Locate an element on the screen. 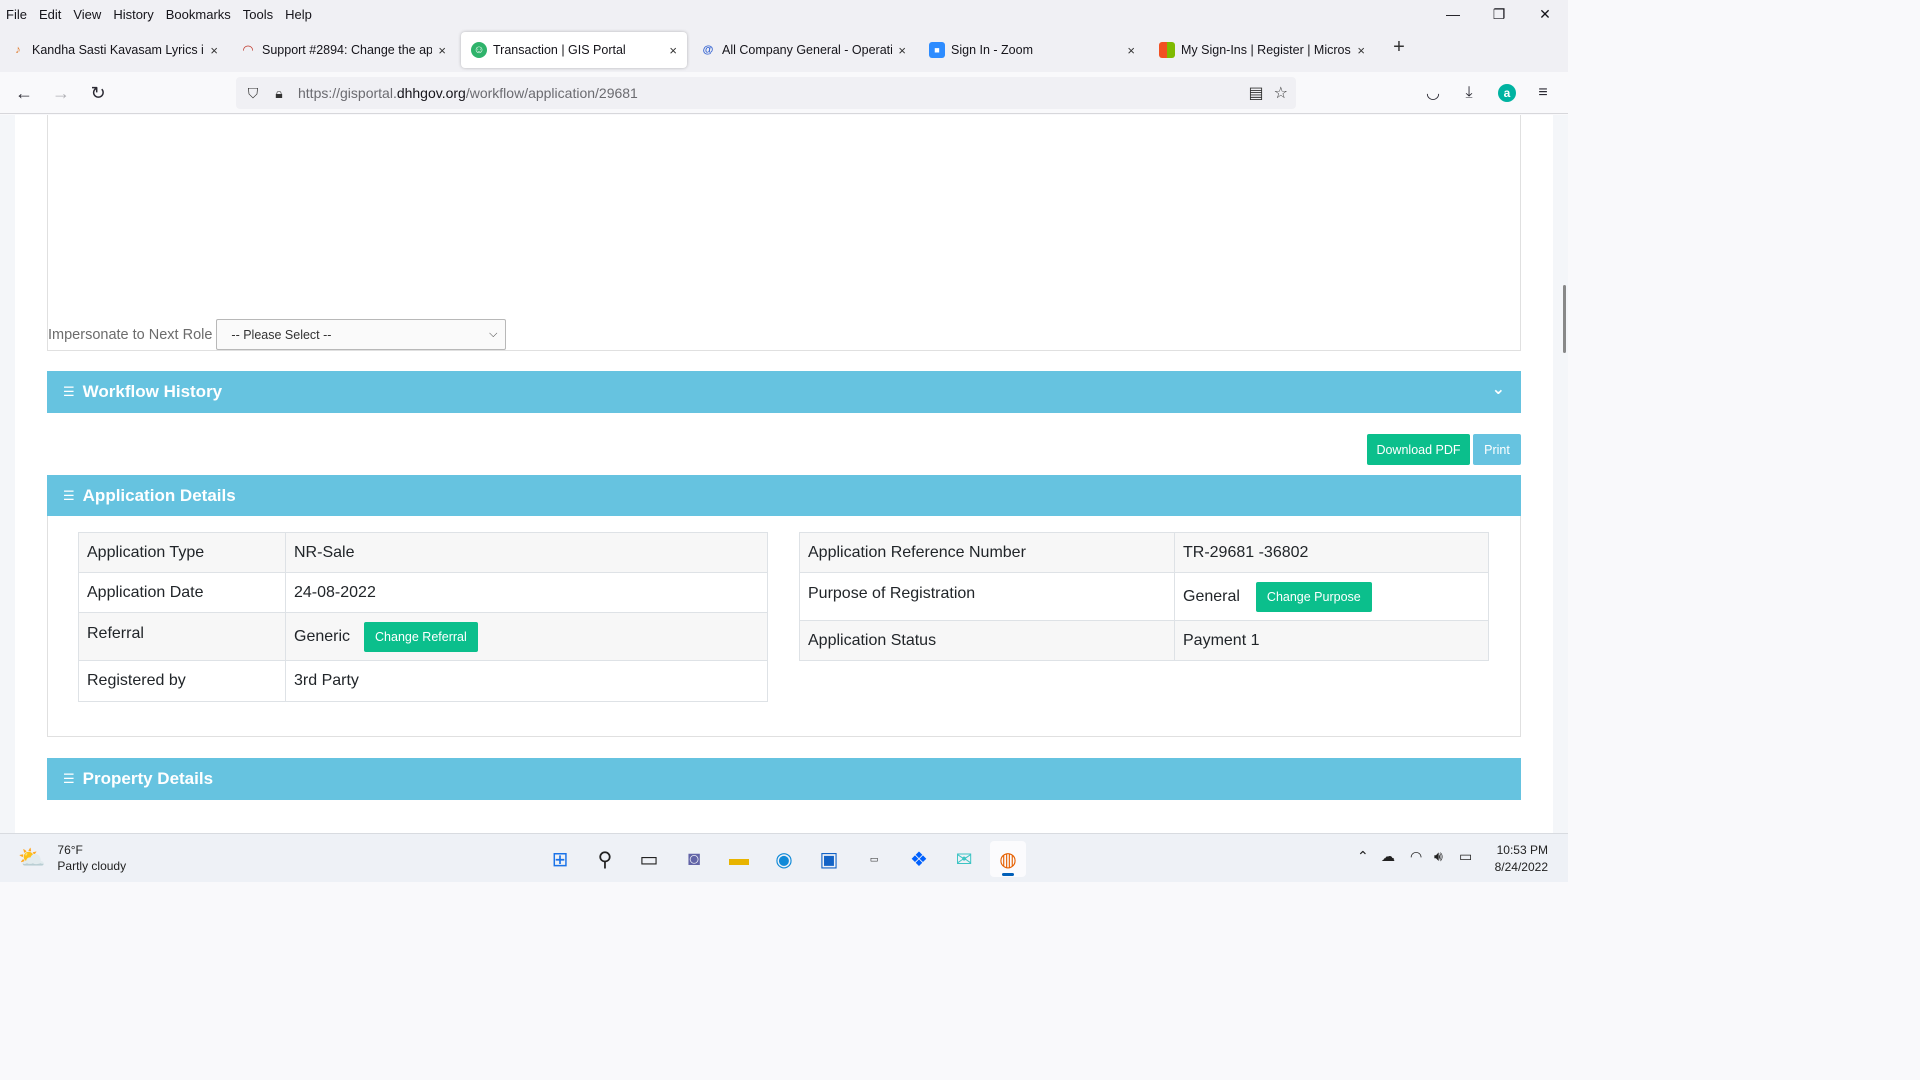 Image resolution: width=1920 pixels, height=1080 pixels. account-avatar-icon: a is located at coordinates (1507, 93).